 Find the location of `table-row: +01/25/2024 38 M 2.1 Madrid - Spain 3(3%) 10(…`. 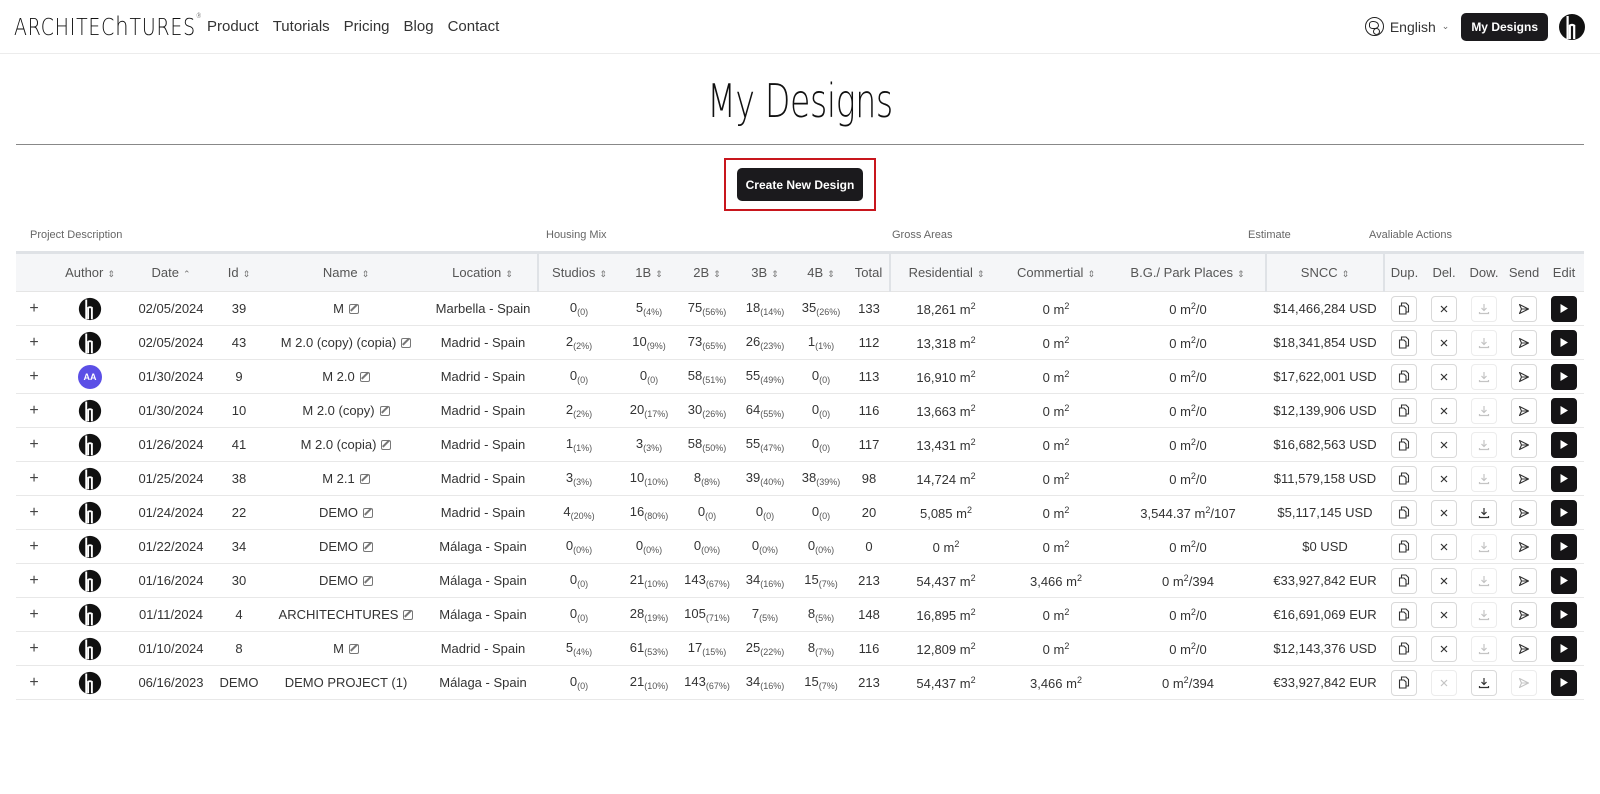

table-row: +01/25/2024 38 M 2.1 Madrid - Spain 3(3%) 10(… is located at coordinates (800, 478).